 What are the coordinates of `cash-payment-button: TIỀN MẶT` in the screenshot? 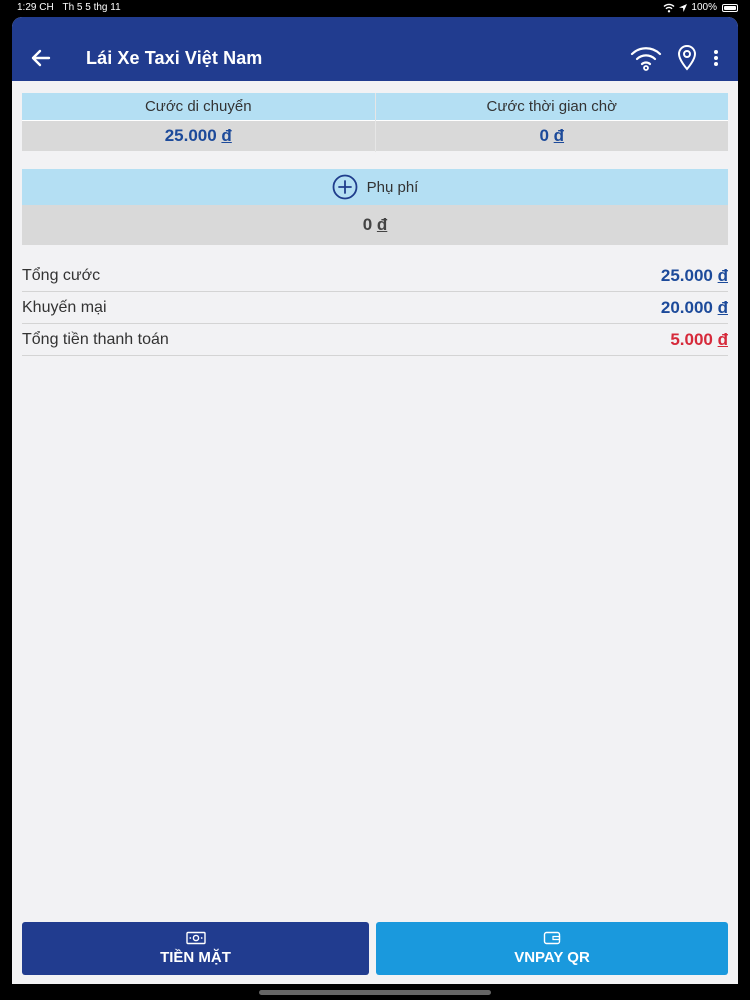 It's located at (195, 948).